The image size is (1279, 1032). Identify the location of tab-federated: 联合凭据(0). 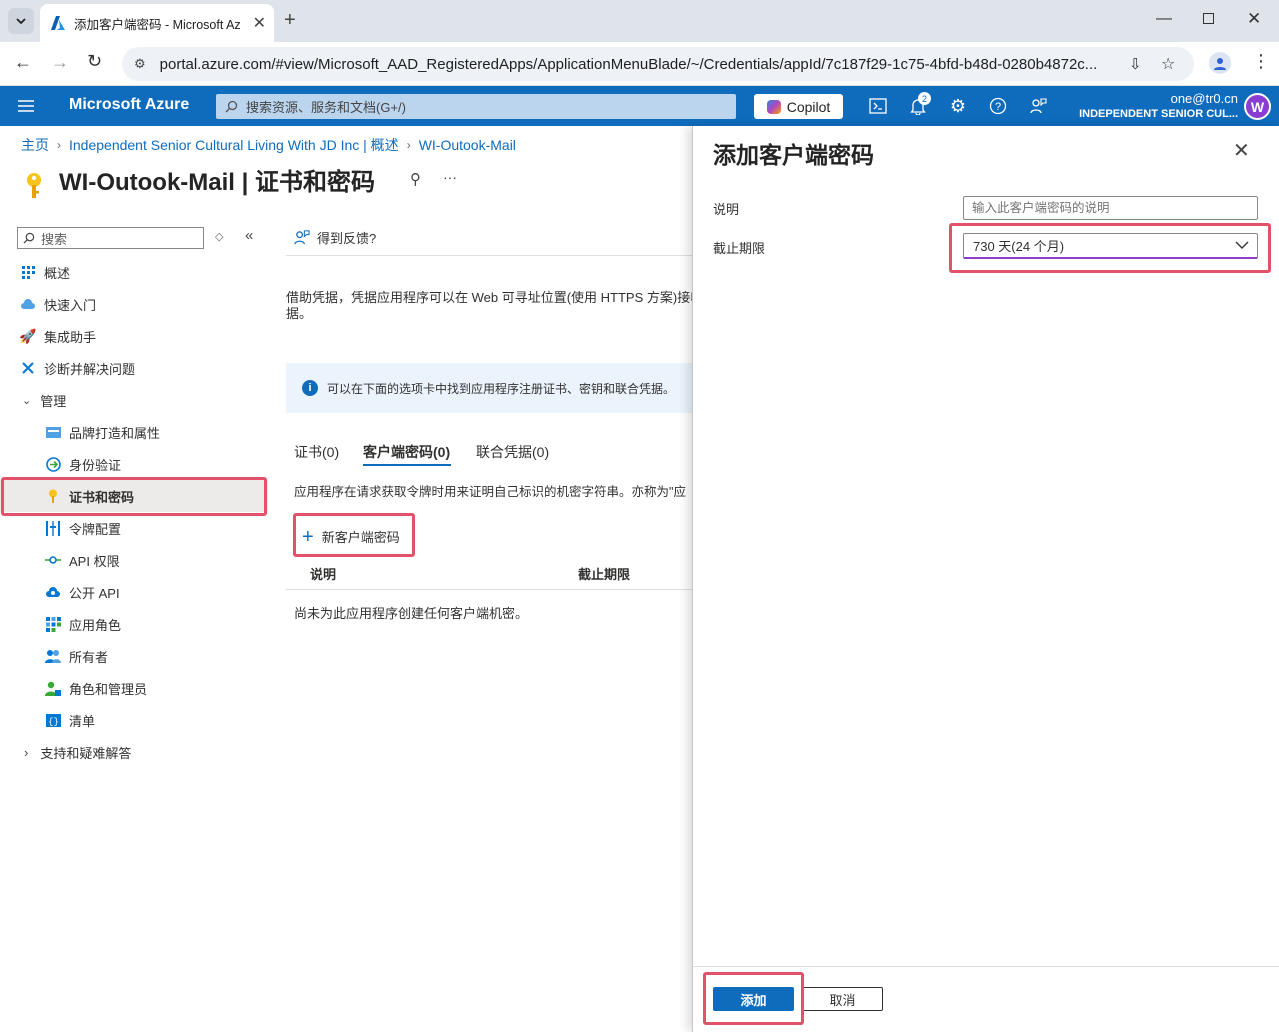
(512, 452).